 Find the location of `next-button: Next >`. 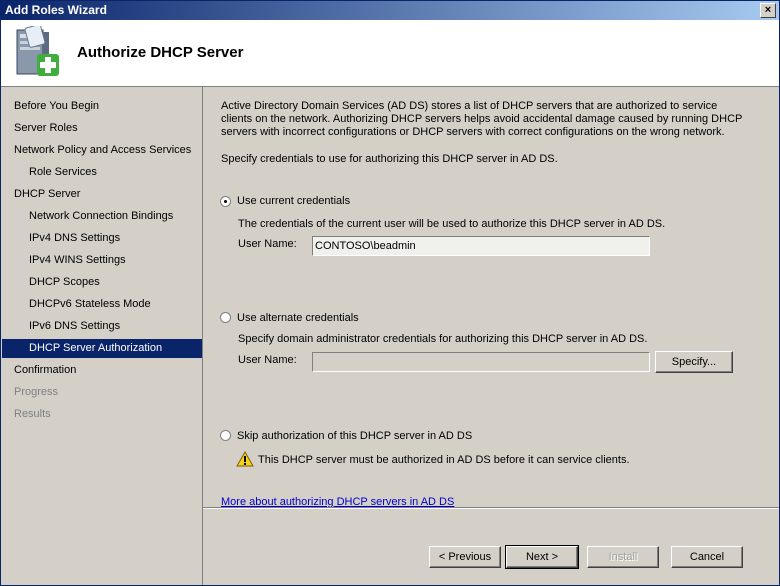

next-button: Next > is located at coordinates (542, 557).